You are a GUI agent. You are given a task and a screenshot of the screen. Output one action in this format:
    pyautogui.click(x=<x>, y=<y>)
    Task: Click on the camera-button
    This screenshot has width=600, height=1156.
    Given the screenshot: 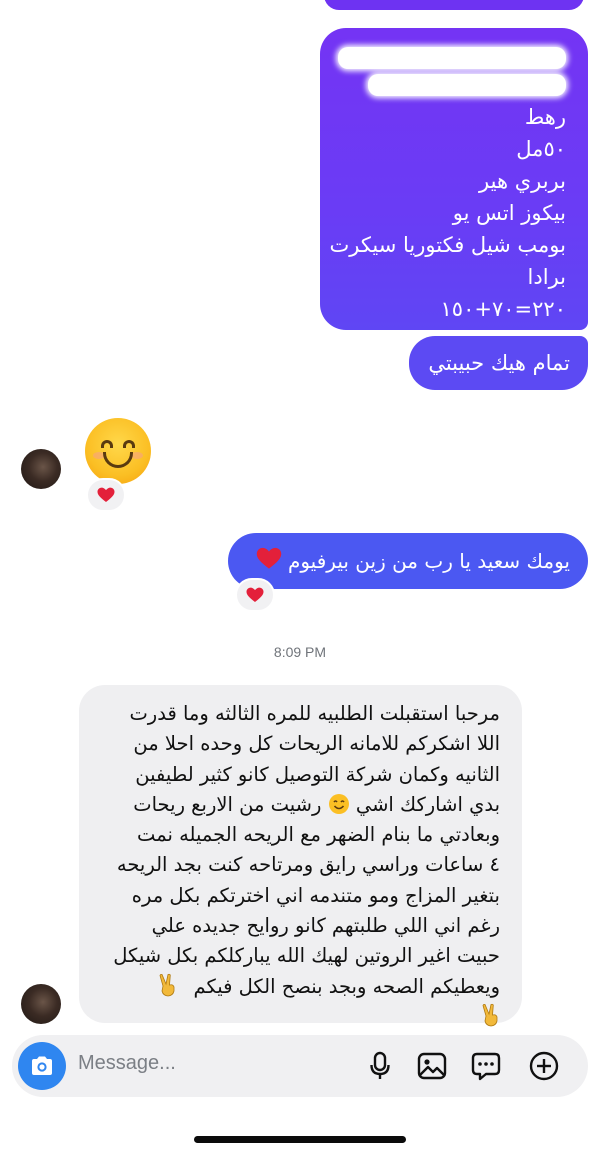 What is the action you would take?
    pyautogui.click(x=42, y=1066)
    